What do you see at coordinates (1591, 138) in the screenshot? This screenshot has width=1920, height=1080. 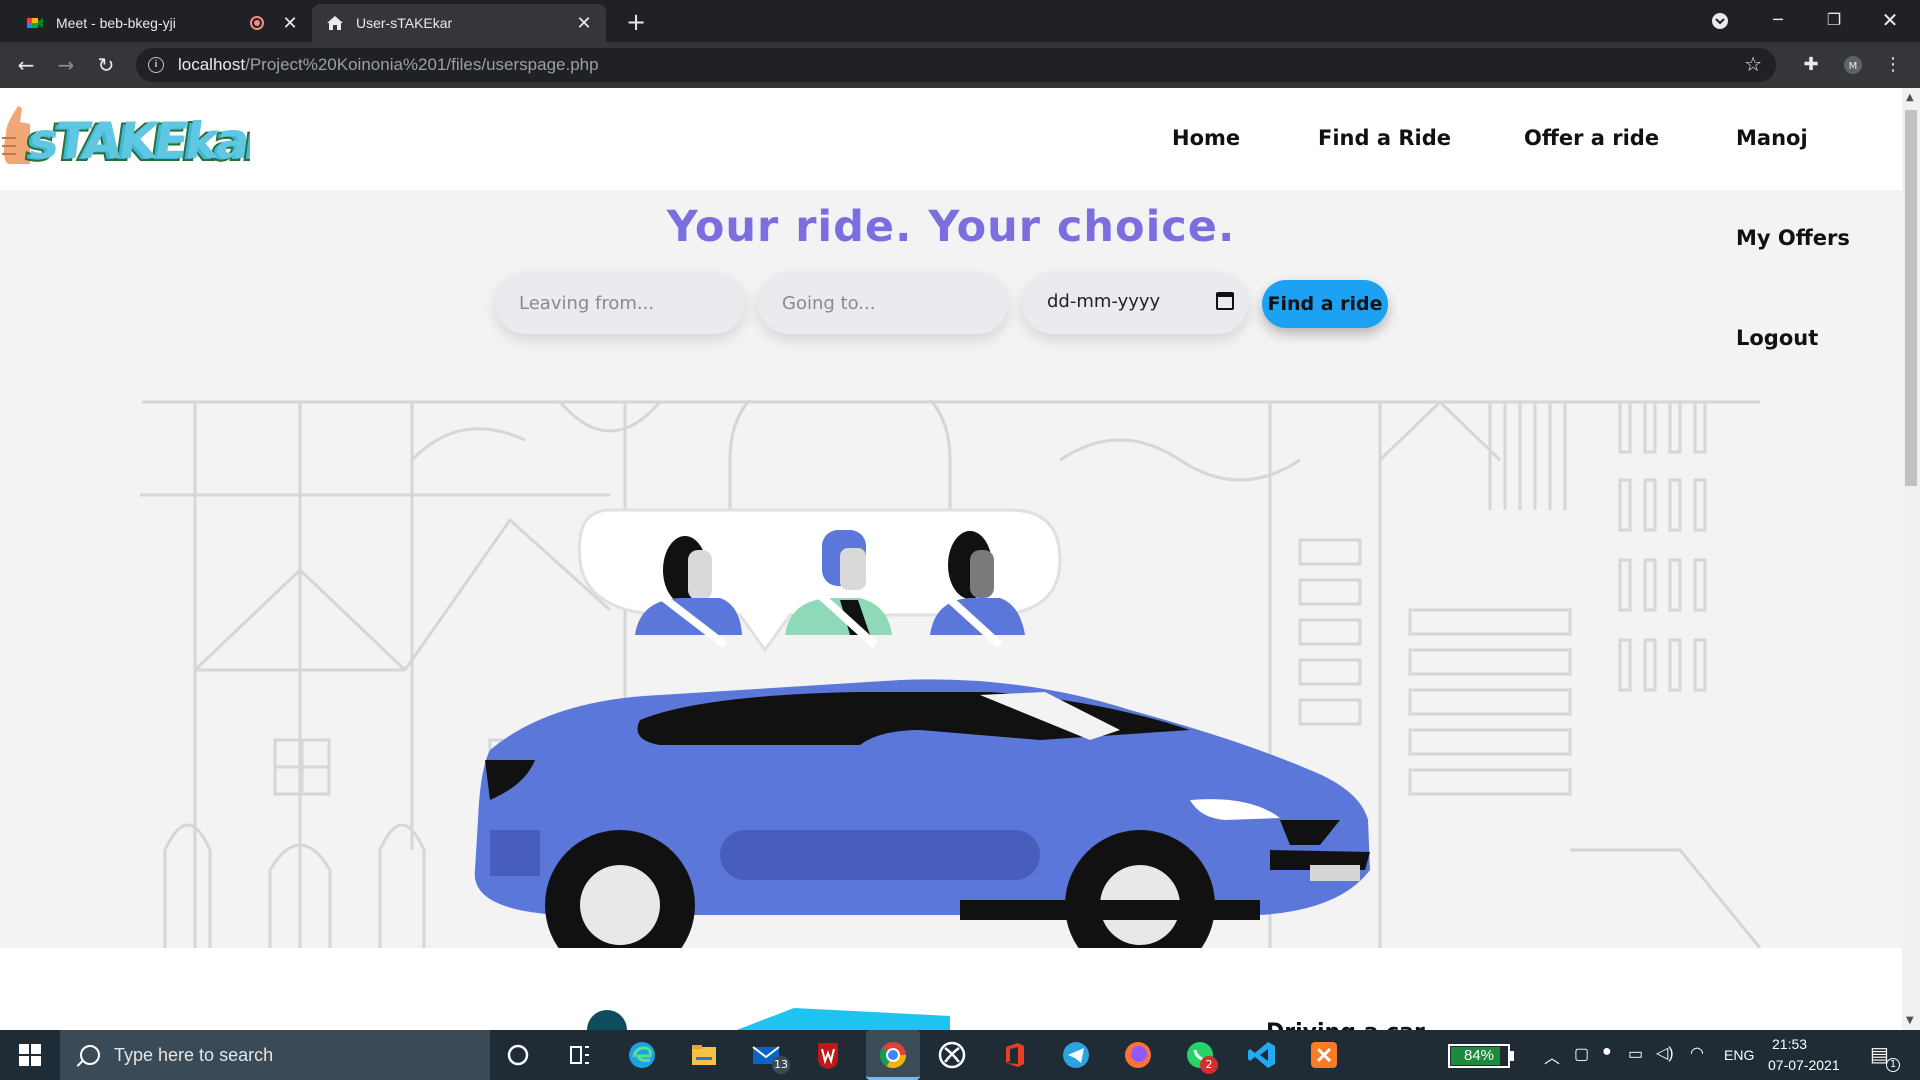 I see `nav-offer-ride: Offer a ride` at bounding box center [1591, 138].